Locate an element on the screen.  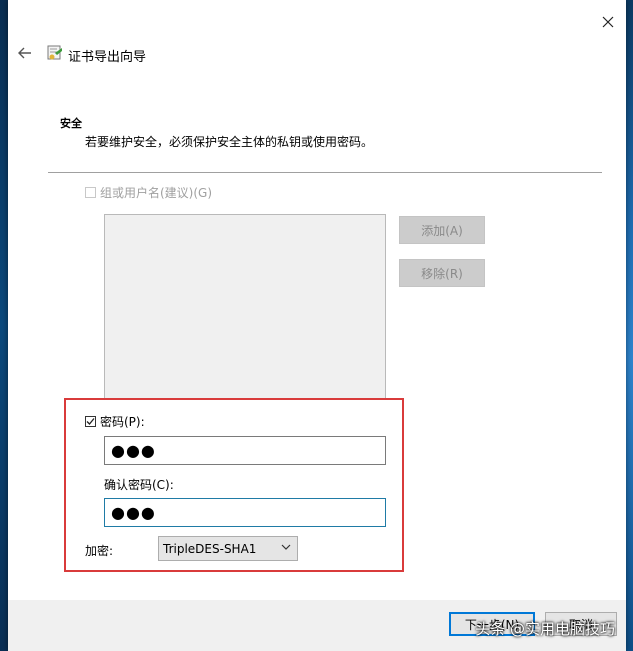
checkbox-checked is located at coordinates (90, 421).